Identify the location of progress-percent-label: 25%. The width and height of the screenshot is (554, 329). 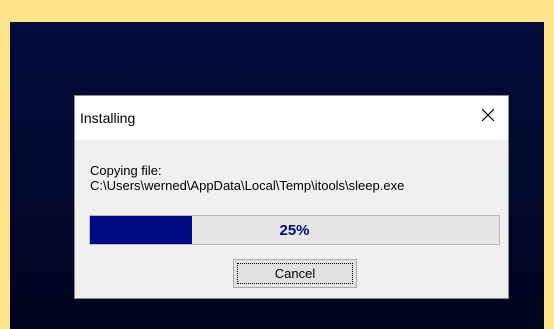
(294, 230).